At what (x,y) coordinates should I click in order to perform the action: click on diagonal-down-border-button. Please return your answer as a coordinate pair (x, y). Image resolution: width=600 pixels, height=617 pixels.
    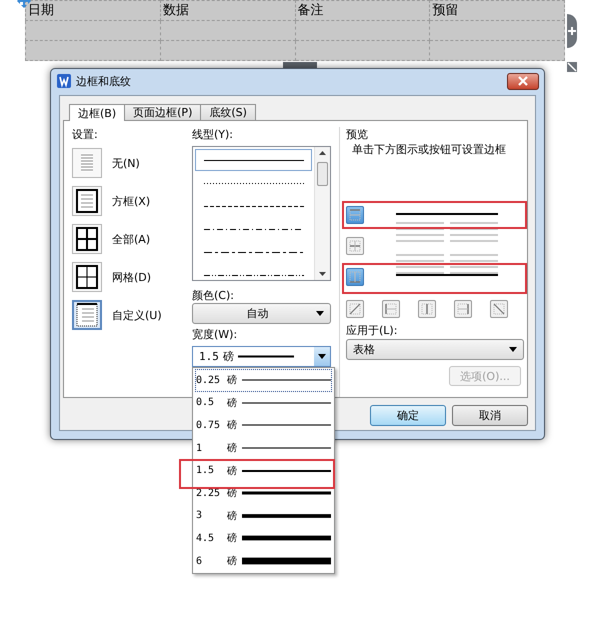
    Looking at the image, I should click on (499, 309).